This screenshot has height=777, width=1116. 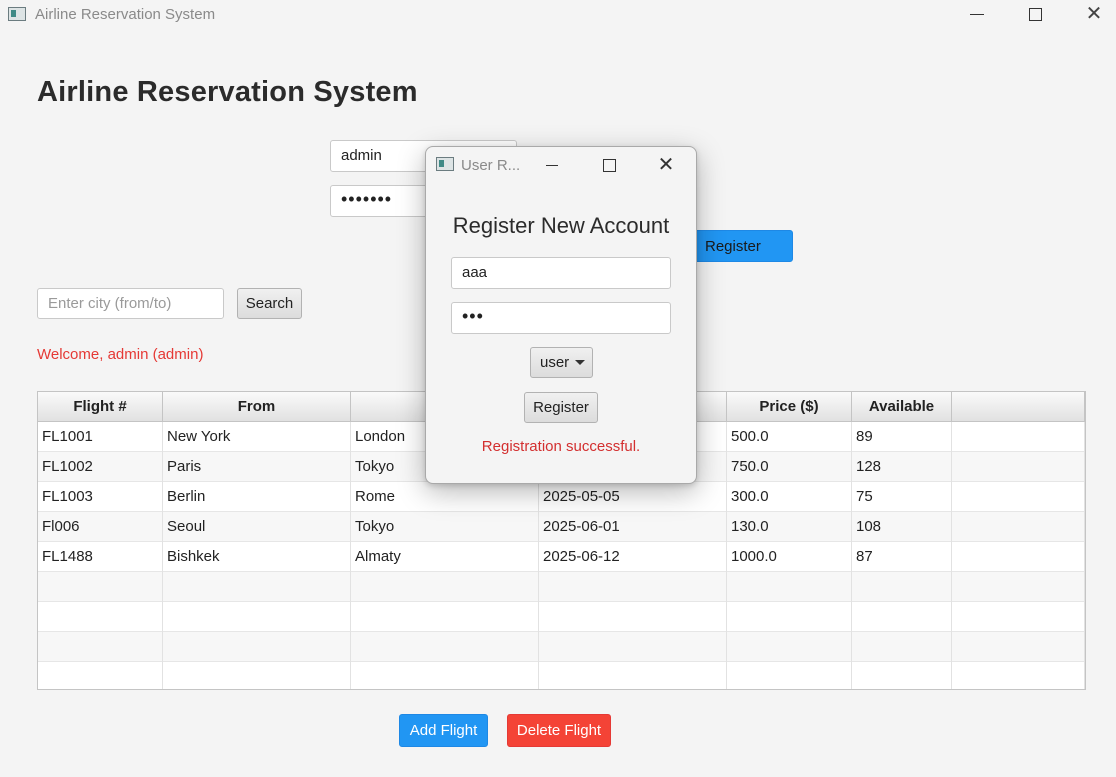 I want to click on table-cell: Almaty, so click(x=445, y=557).